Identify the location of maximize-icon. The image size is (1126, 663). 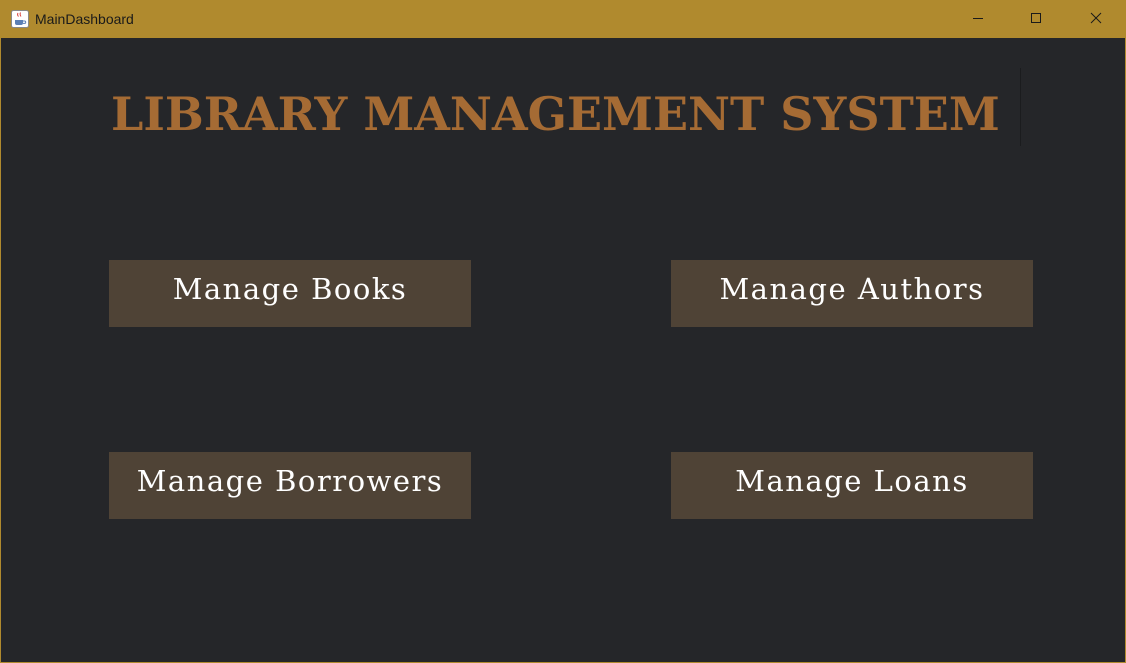
(1036, 20).